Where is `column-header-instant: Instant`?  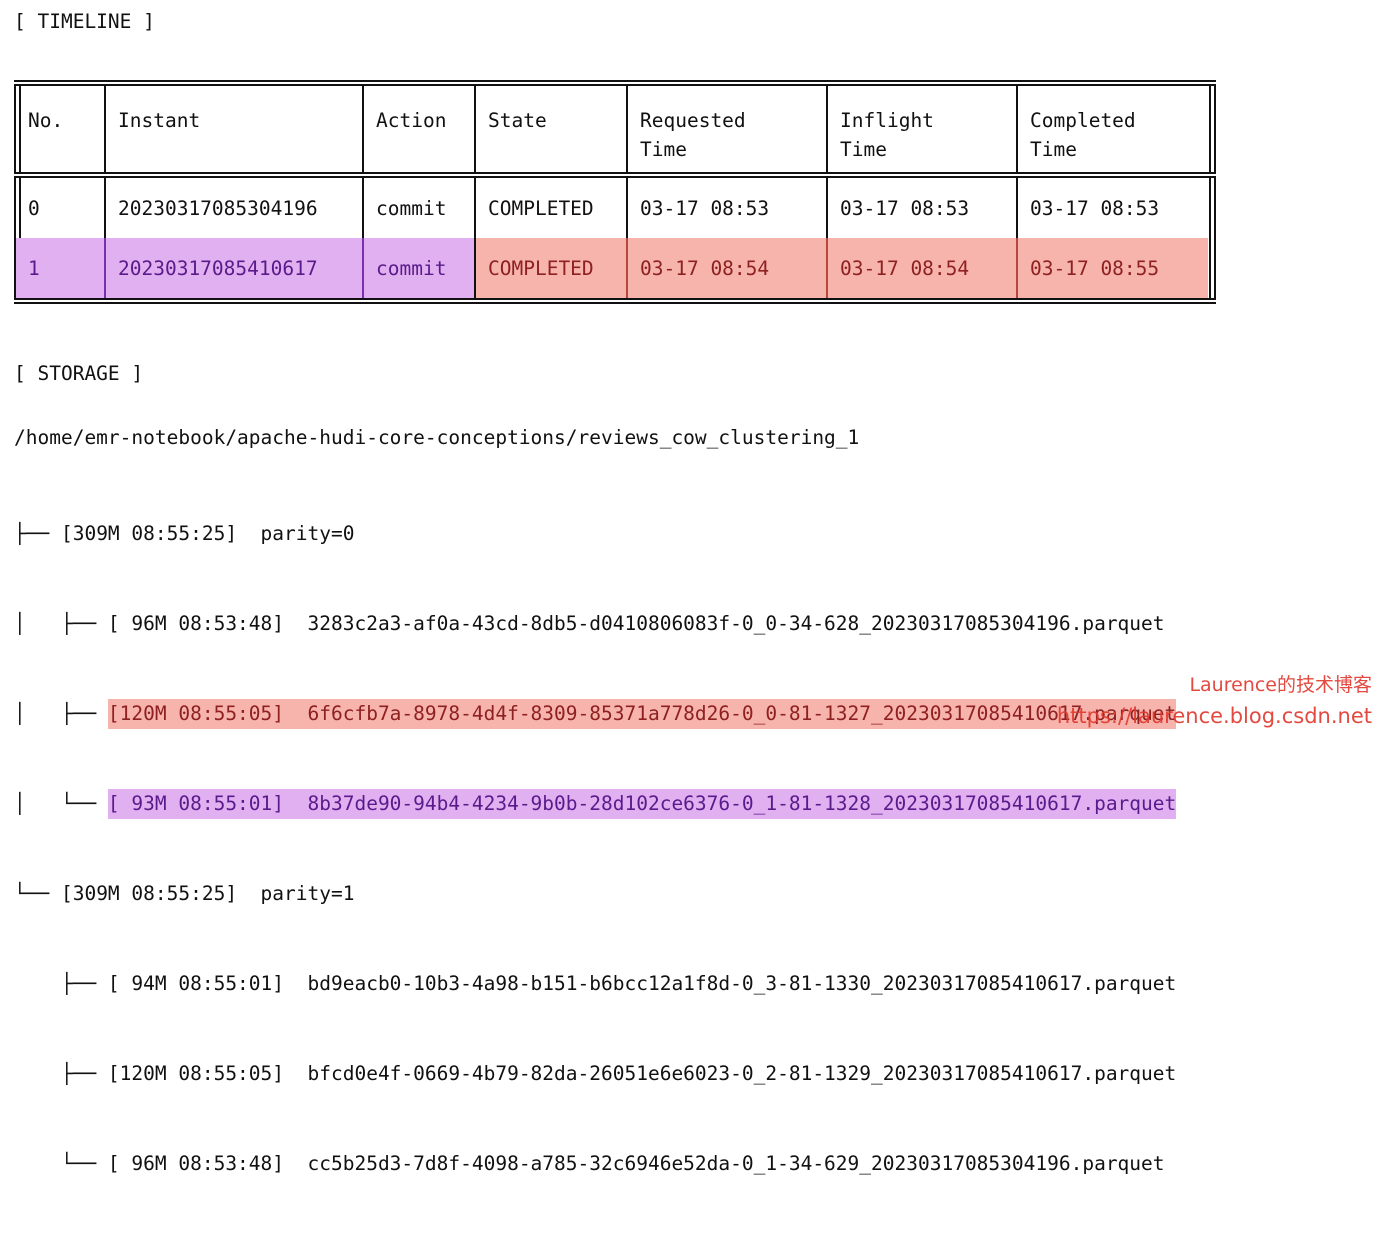
column-header-instant: Instant is located at coordinates (233, 129).